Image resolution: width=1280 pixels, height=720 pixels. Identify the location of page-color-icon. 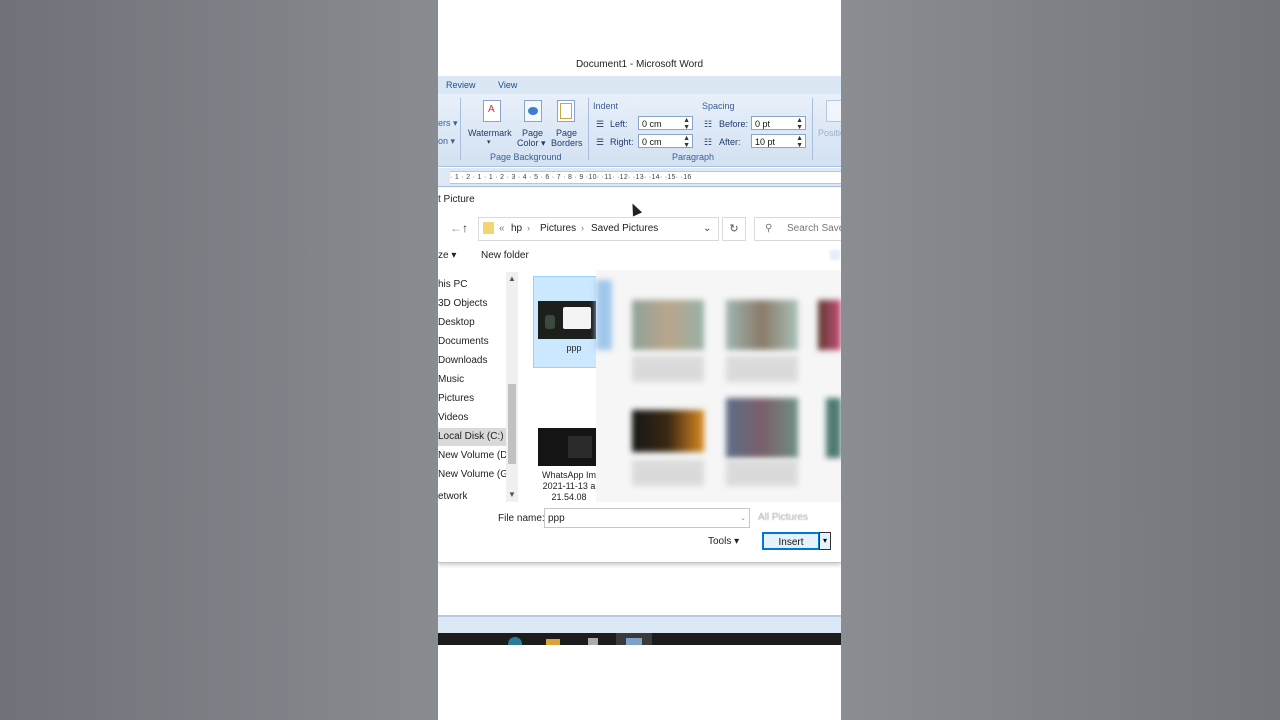
(533, 111).